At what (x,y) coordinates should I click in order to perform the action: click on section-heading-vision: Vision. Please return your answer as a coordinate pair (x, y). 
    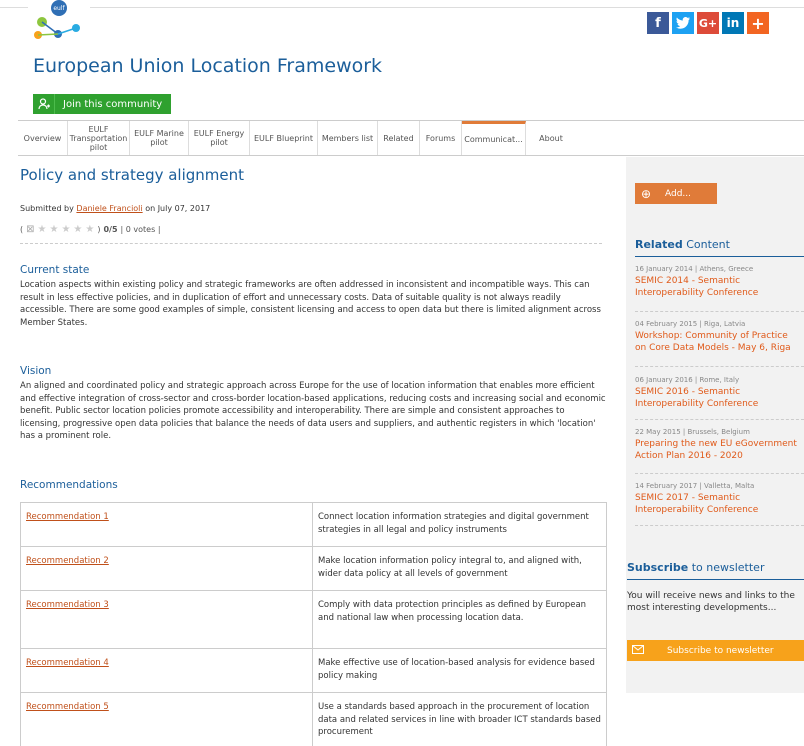
    Looking at the image, I should click on (36, 371).